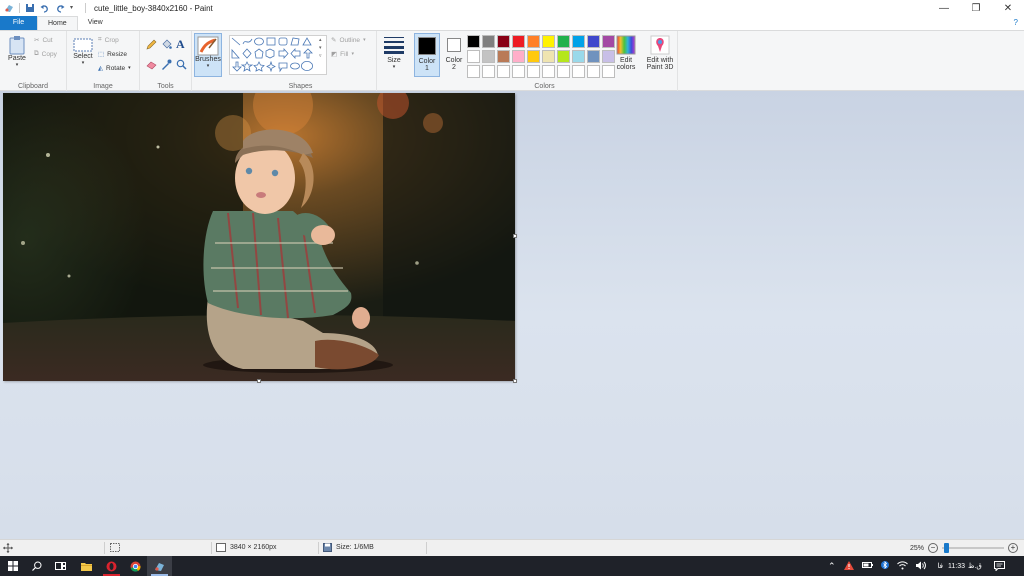 The width and height of the screenshot is (1024, 576). Describe the element at coordinates (342, 54) in the screenshot. I see `fill-button: ◩ Fill ▾` at that location.